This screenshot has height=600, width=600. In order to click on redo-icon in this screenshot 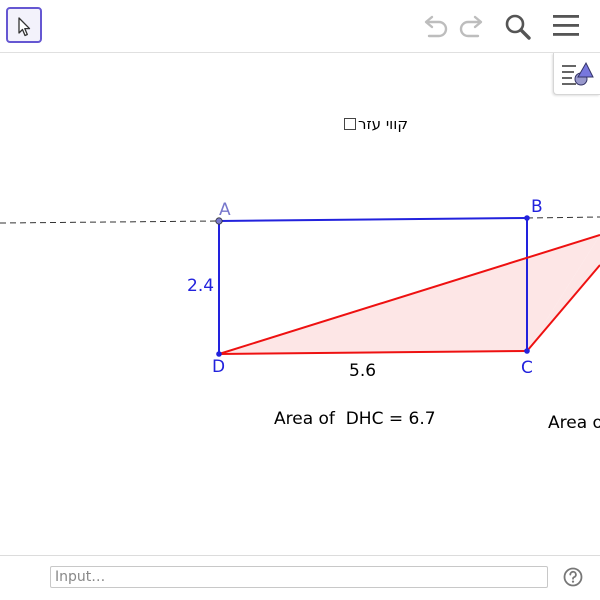, I will do `click(472, 27)`.